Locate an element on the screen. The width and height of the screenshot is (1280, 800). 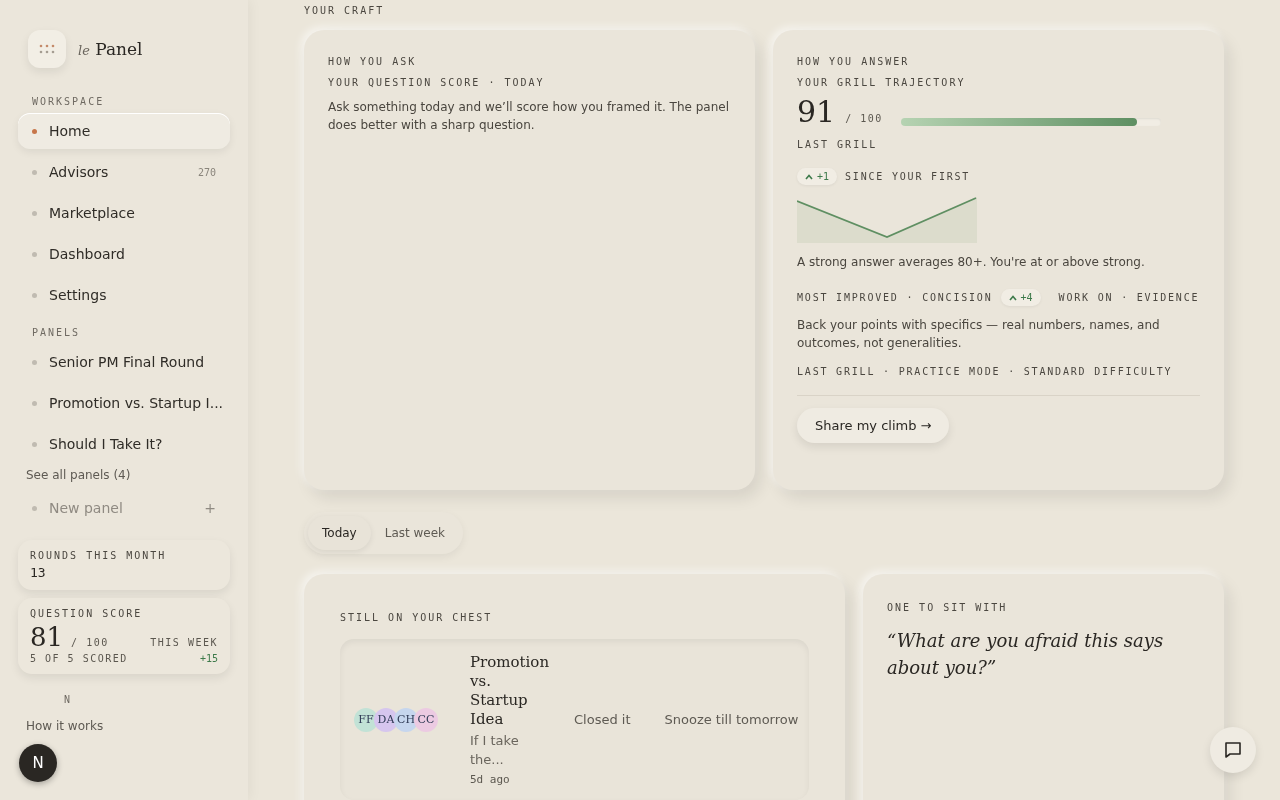
panel-item-card: FF DA CH CC Promotion vs. Startup Idea If I take the... 5d ago Closed it Snooze till tomorrow is located at coordinates (575, 719).